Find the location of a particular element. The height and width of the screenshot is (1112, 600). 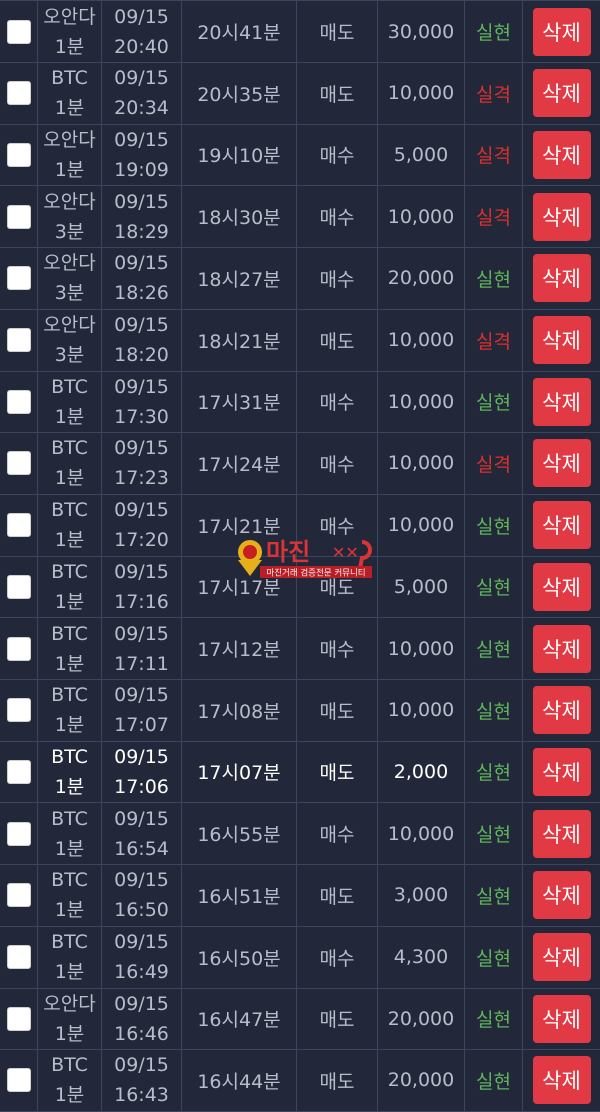

amount-cell: 10,000 is located at coordinates (421, 217).